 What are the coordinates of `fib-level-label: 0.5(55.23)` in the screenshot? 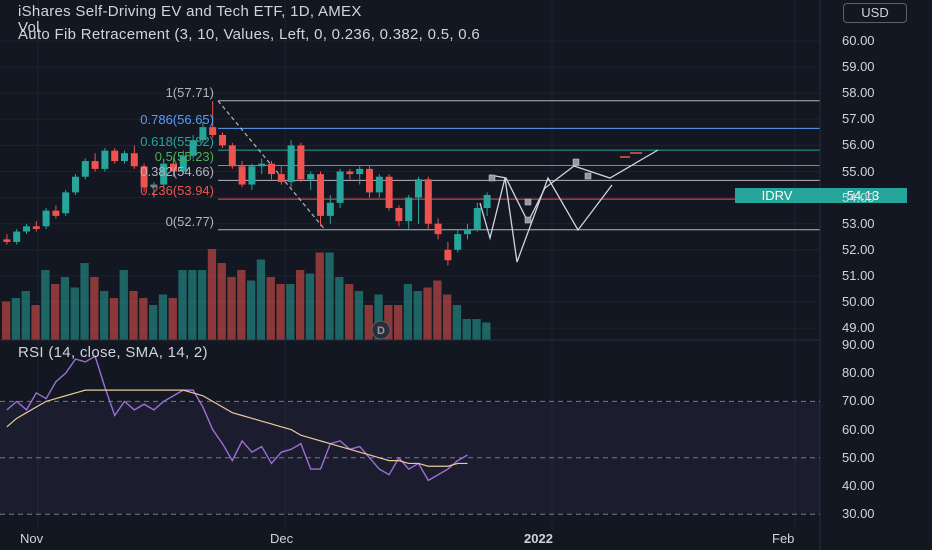 It's located at (184, 157).